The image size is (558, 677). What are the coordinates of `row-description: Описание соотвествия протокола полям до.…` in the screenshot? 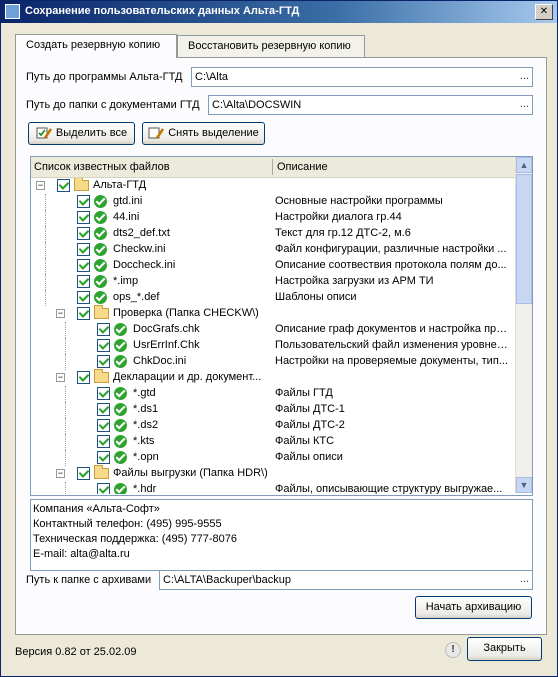 It's located at (391, 265).